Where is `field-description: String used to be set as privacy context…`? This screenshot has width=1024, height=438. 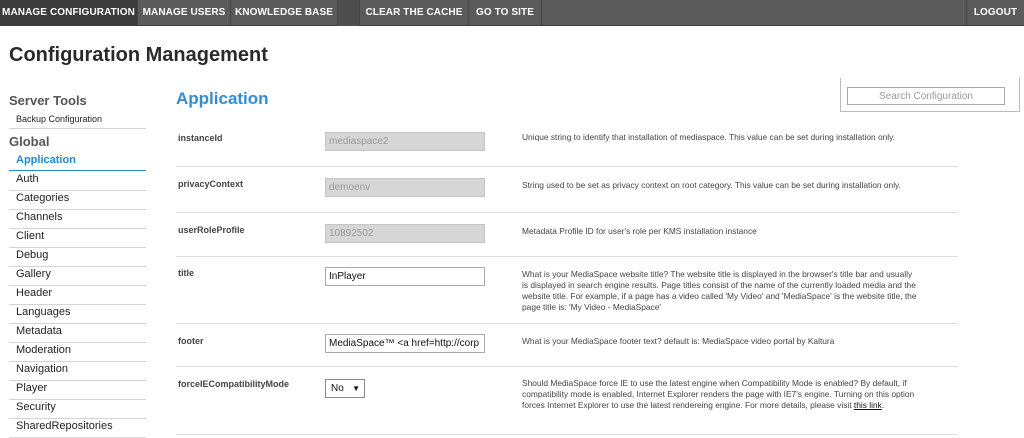 field-description: String used to be set as privacy context… is located at coordinates (711, 185).